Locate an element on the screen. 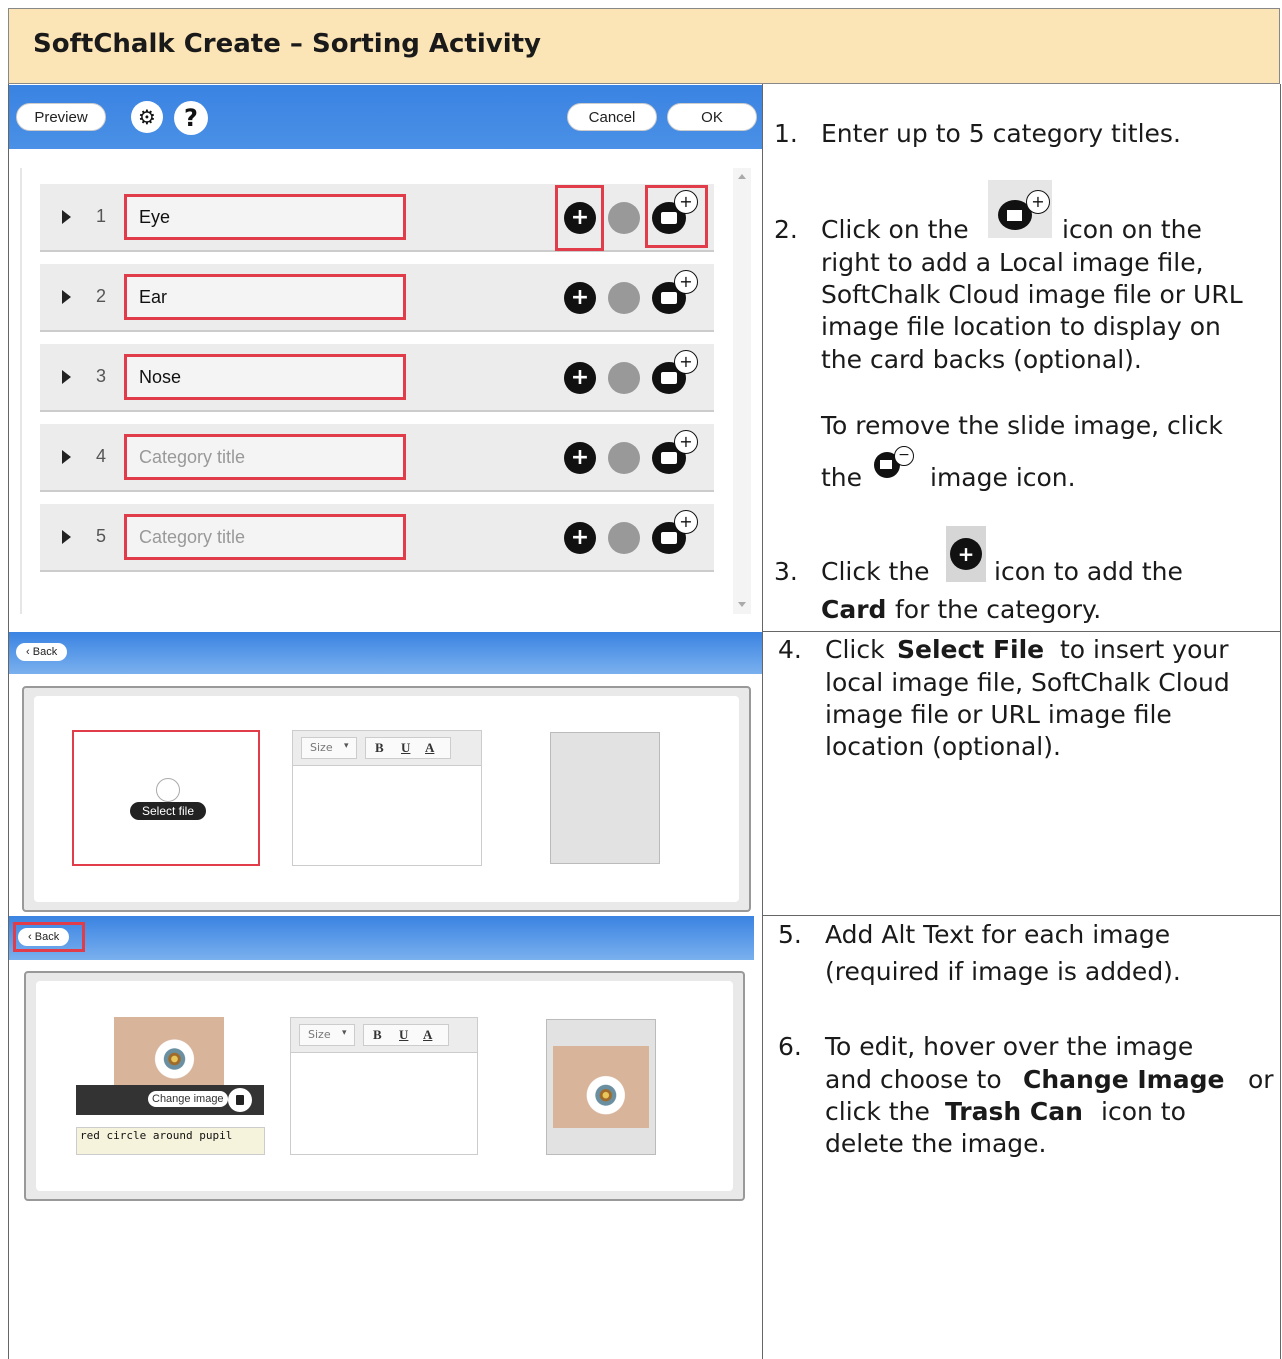 This screenshot has width=1282, height=1359. text-editor-toolbar: Size ▾ B U A is located at coordinates (387, 748).